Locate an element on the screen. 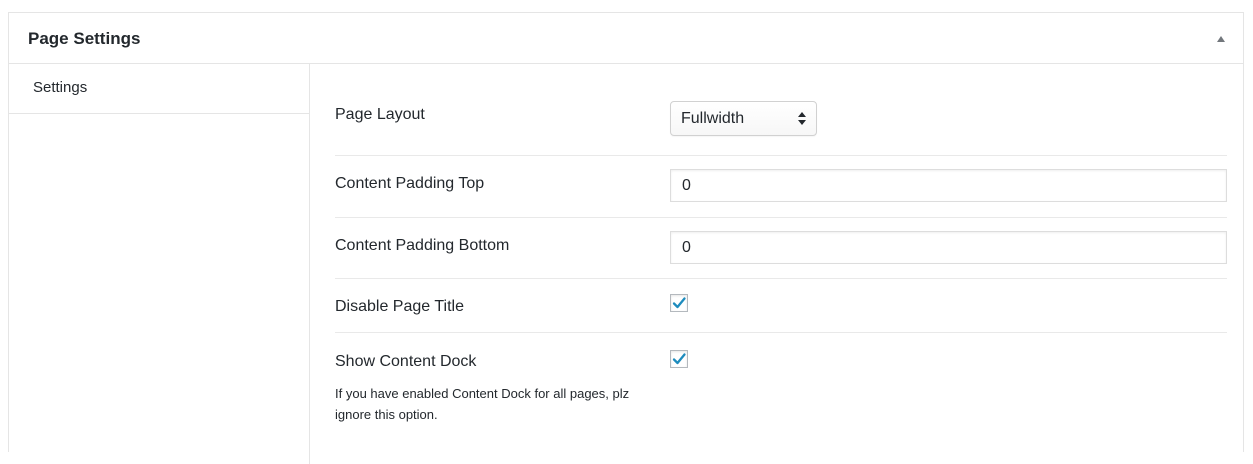  padding-top-row: Content Padding Top is located at coordinates (781, 186).